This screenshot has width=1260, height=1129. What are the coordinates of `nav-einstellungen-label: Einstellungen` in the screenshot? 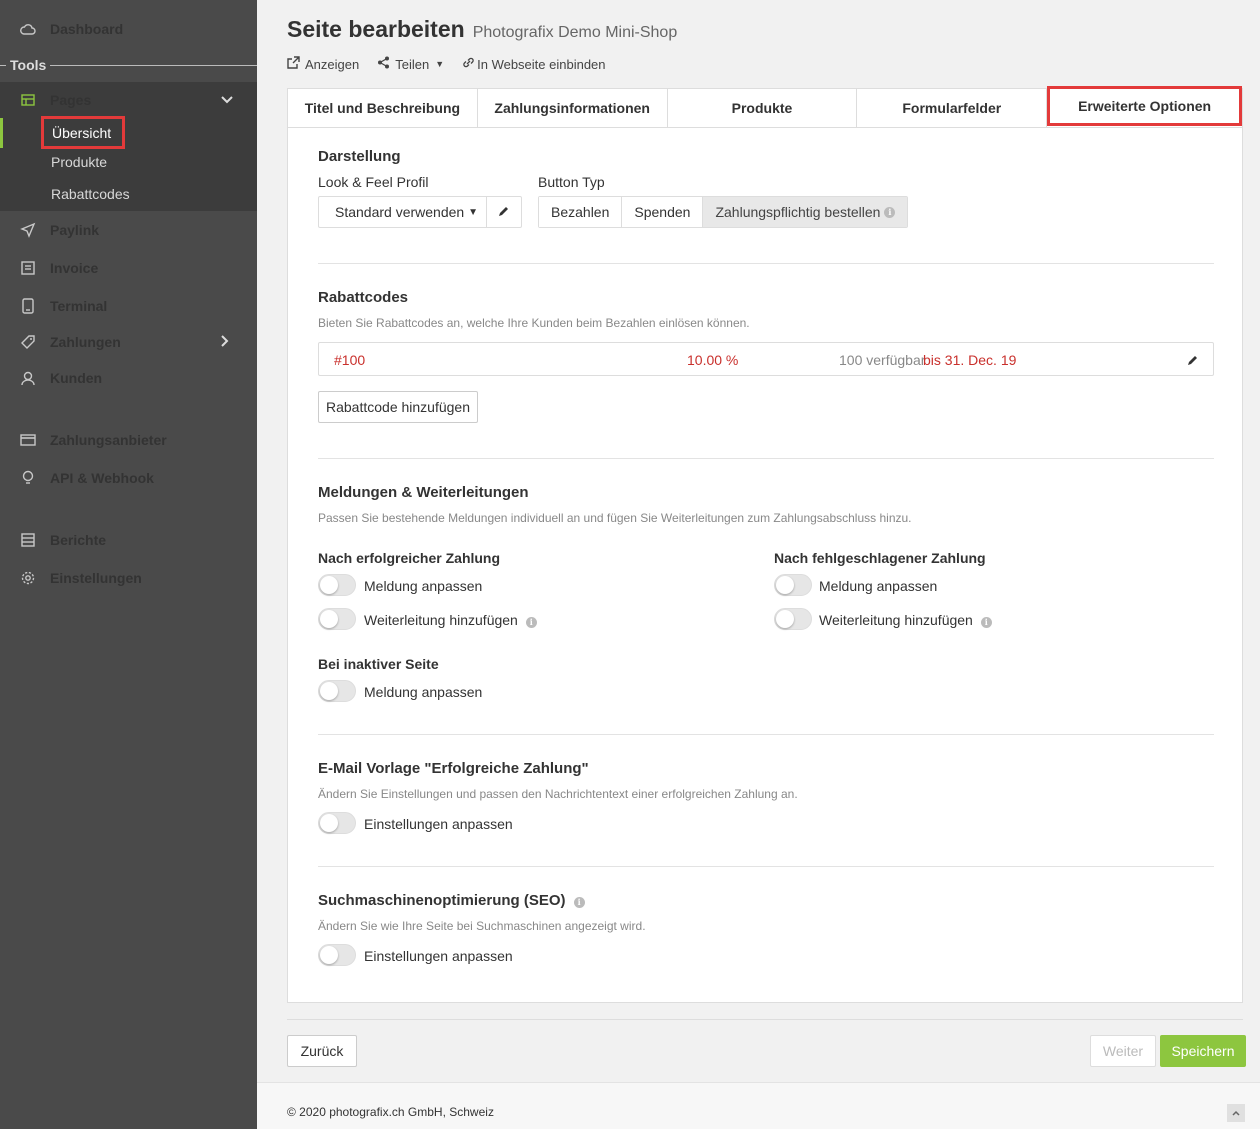 It's located at (96, 578).